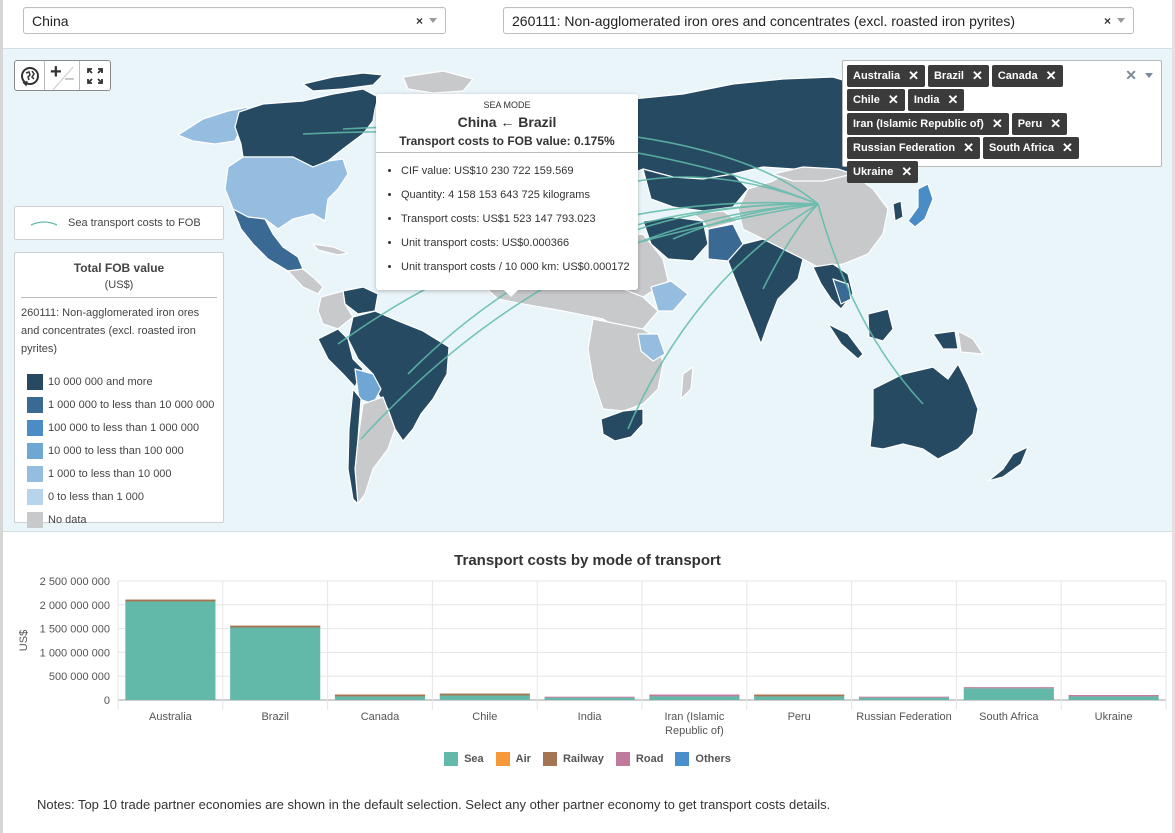 Image resolution: width=1175 pixels, height=833 pixels. Describe the element at coordinates (343, 82) in the screenshot. I see `country-canada-islands` at that location.